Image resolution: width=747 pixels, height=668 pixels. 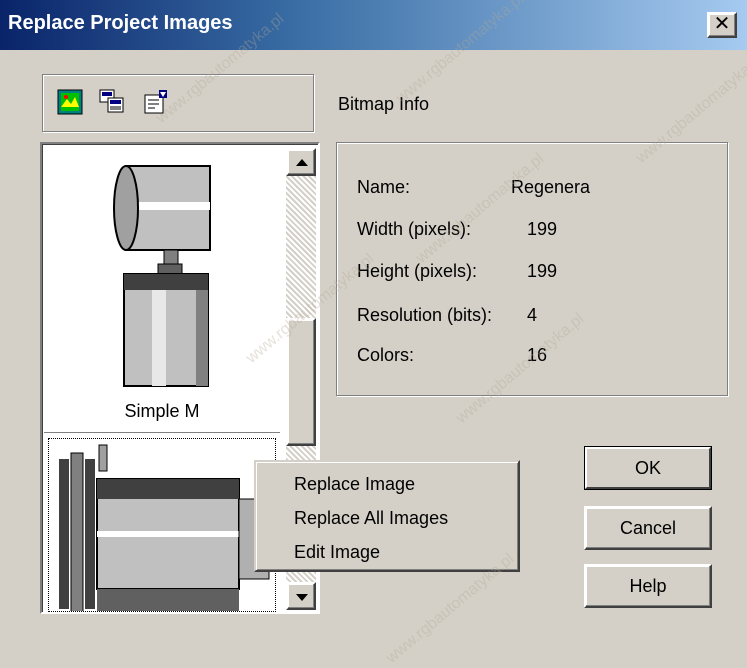 I want to click on info-colors-value: 16, so click(x=537, y=355).